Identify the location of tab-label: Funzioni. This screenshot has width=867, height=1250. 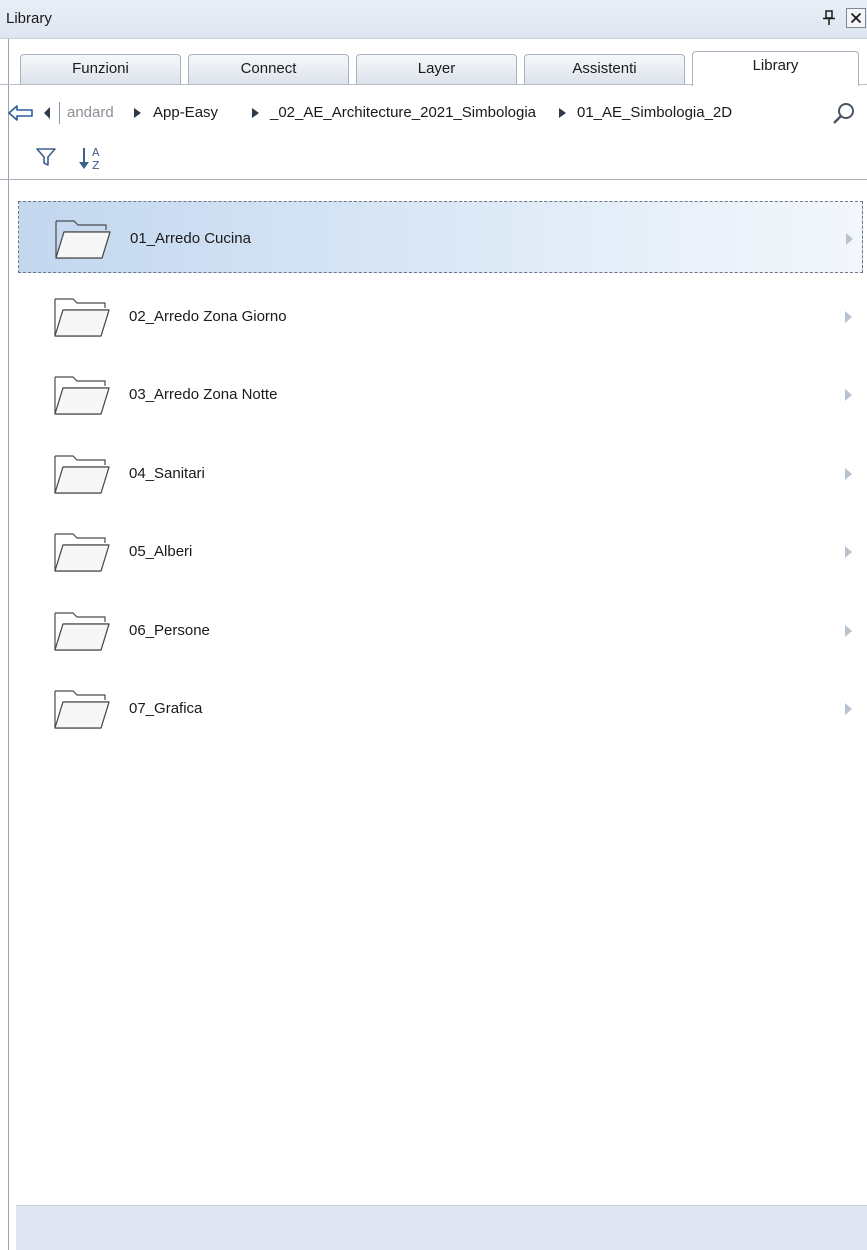
(100, 68).